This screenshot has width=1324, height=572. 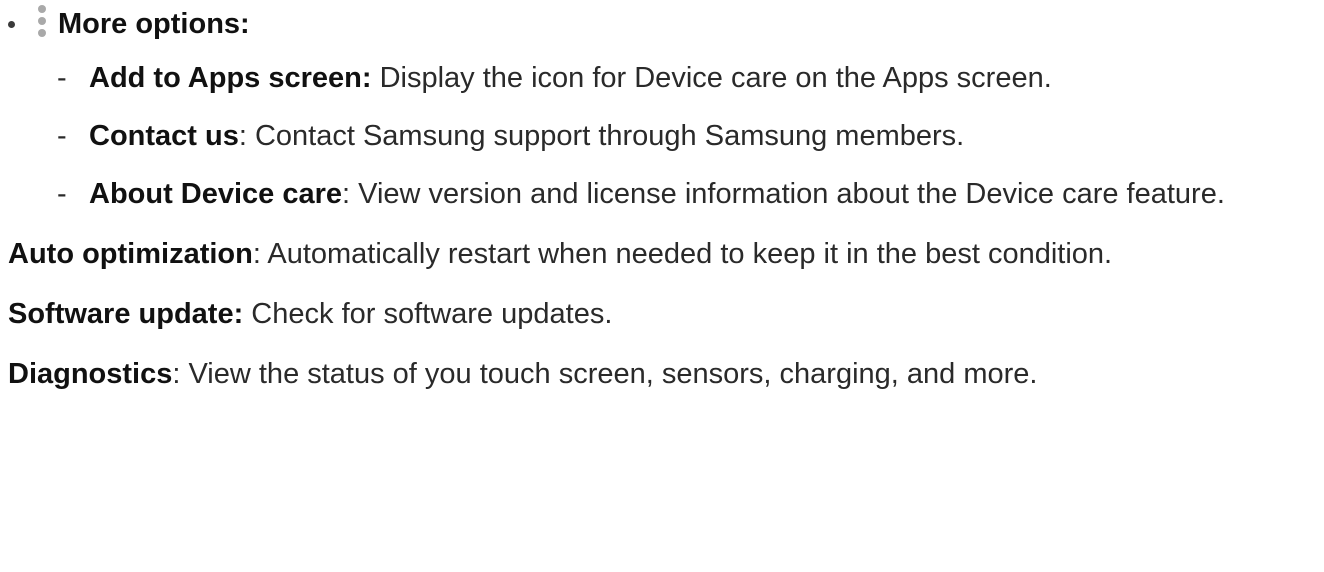 What do you see at coordinates (428, 314) in the screenshot?
I see `item-description: Check for software updates.` at bounding box center [428, 314].